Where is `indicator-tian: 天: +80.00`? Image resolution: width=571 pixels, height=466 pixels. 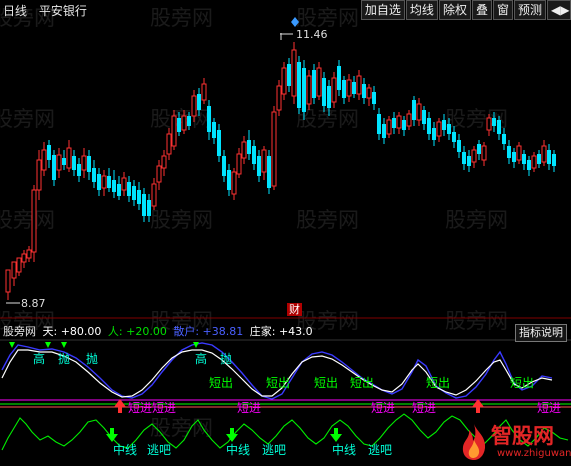
indicator-tian: 天: +80.00 is located at coordinates (72, 331).